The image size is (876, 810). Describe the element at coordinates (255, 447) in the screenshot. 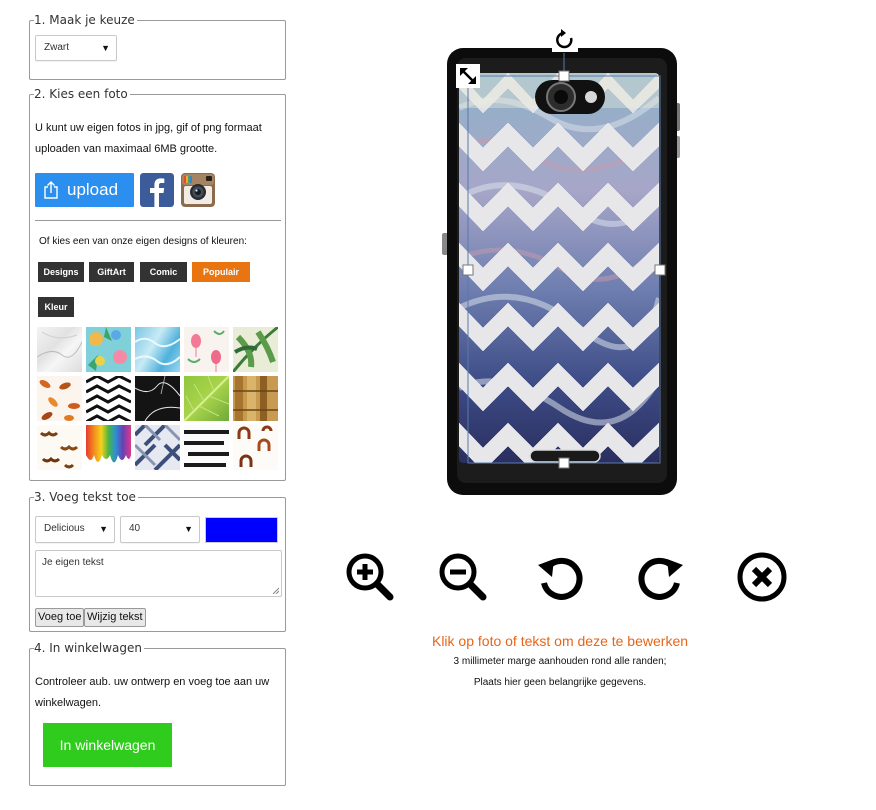

I see `pattern-horseshoe` at that location.